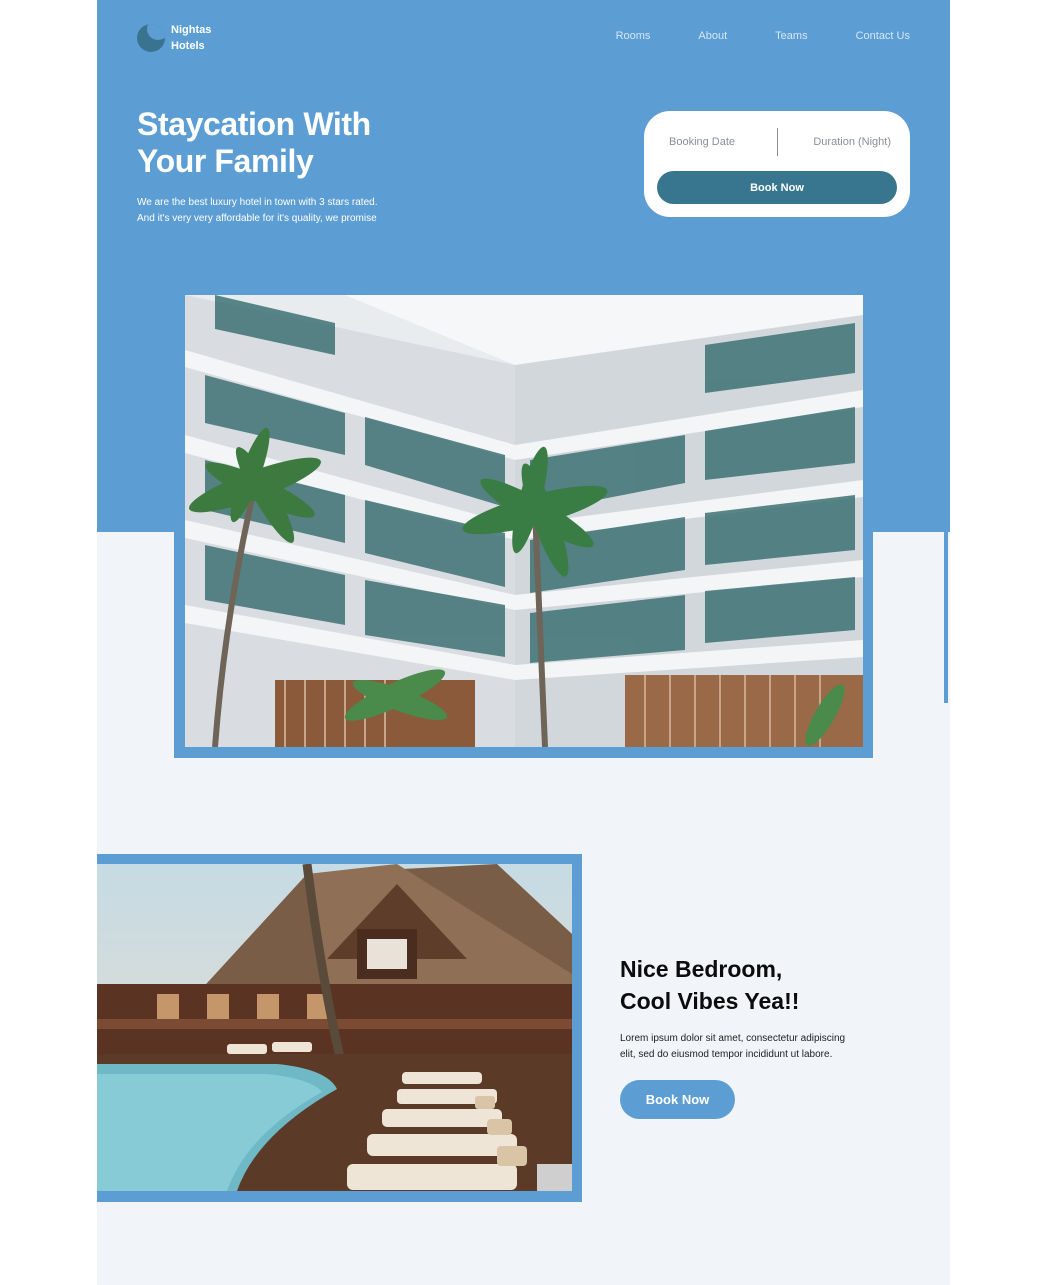 The width and height of the screenshot is (1060, 1285). Describe the element at coordinates (750, 985) in the screenshot. I see `feature-title: Nice Bedroom, Cool Vibes Yea!!` at that location.